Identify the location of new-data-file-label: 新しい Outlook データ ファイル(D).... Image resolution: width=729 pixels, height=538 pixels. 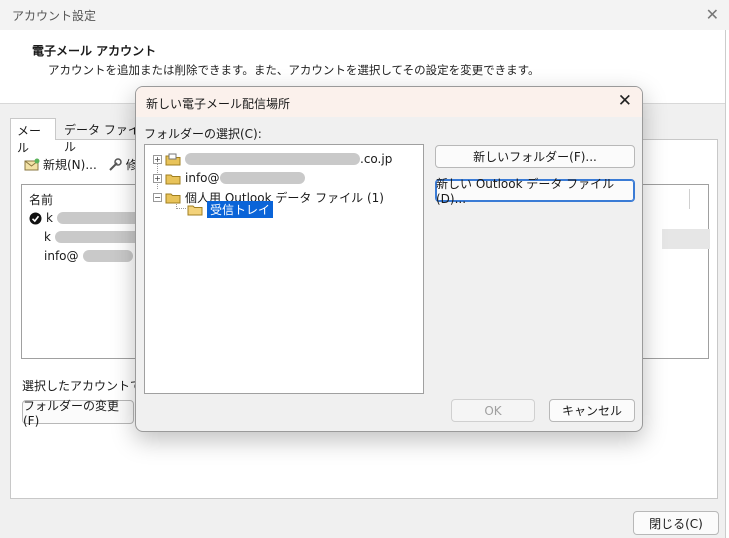
(525, 191).